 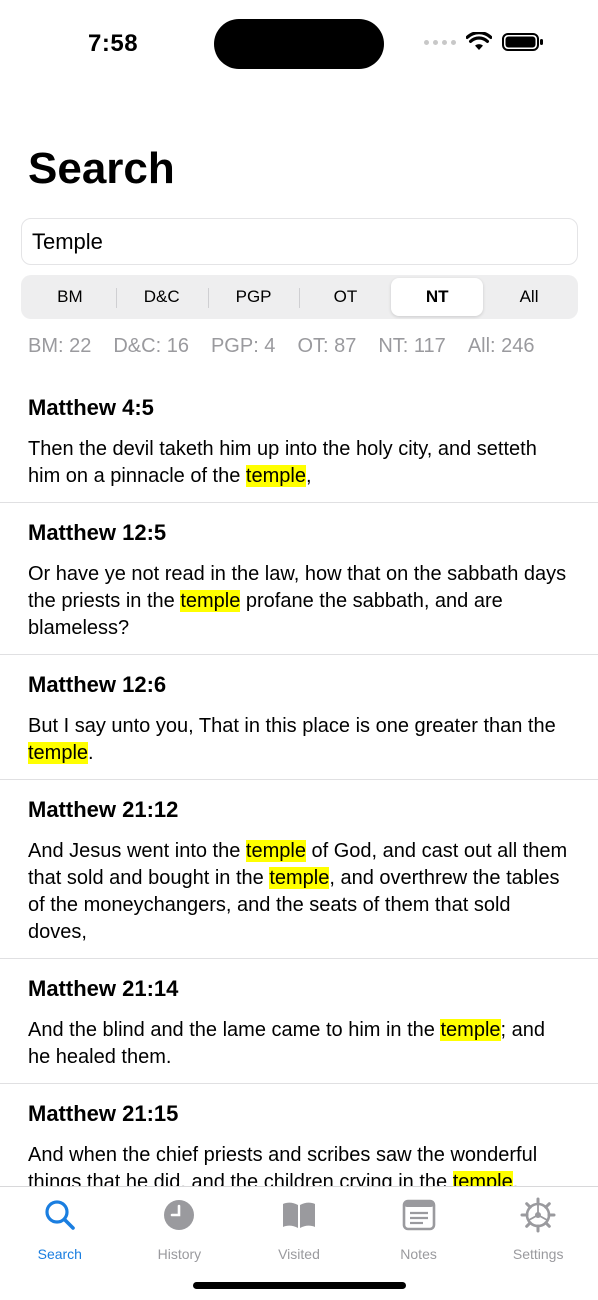 I want to click on segment-nt: NT, so click(x=437, y=297).